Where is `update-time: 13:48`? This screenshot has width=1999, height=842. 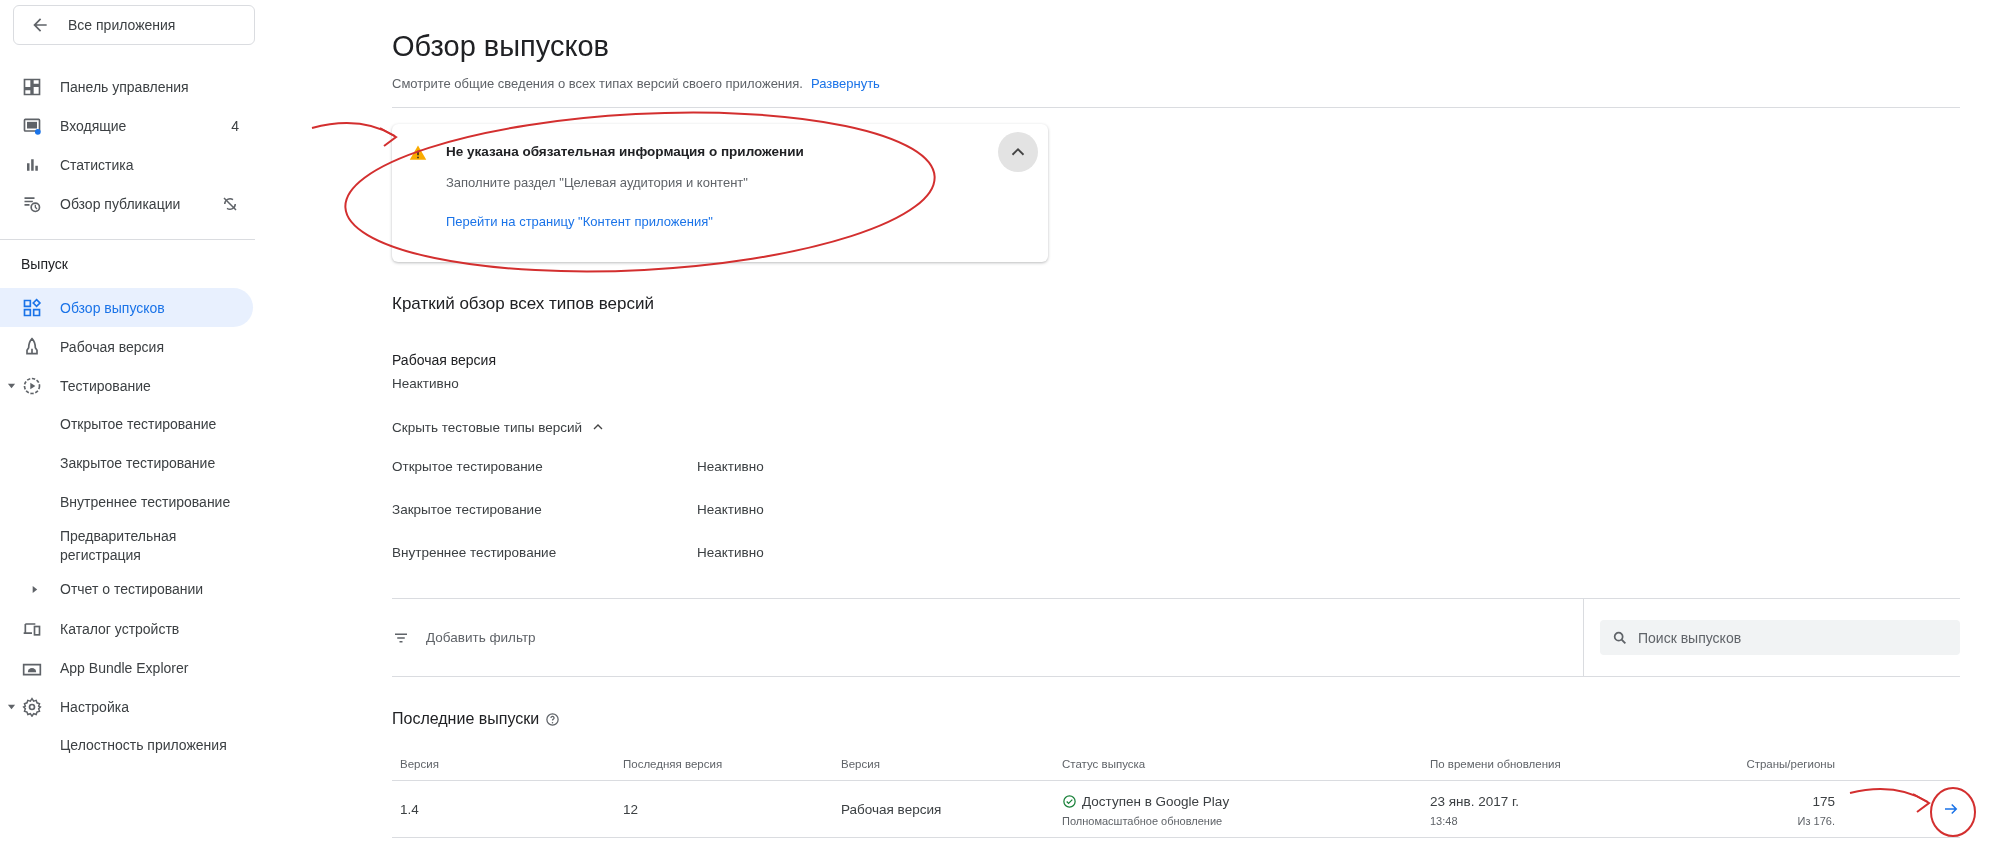
update-time: 13:48 is located at coordinates (1444, 820).